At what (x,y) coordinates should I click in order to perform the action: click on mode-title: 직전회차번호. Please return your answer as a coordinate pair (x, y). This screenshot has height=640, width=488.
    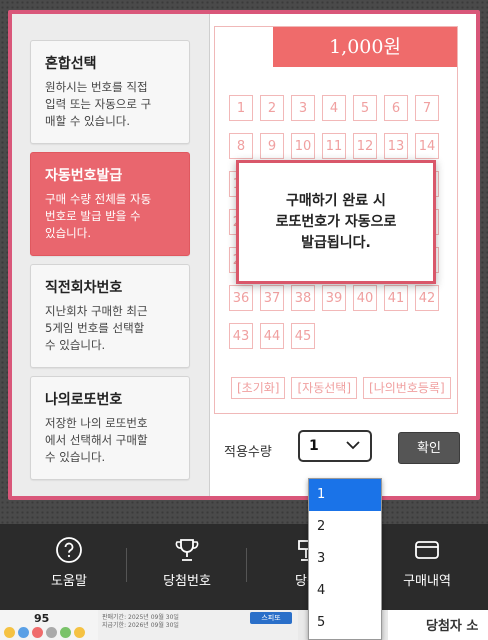
    Looking at the image, I should click on (84, 288).